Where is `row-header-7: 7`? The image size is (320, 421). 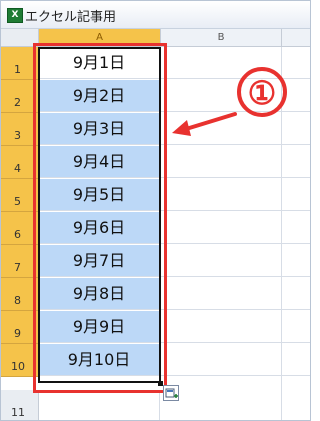 row-header-7: 7 is located at coordinates (20, 261).